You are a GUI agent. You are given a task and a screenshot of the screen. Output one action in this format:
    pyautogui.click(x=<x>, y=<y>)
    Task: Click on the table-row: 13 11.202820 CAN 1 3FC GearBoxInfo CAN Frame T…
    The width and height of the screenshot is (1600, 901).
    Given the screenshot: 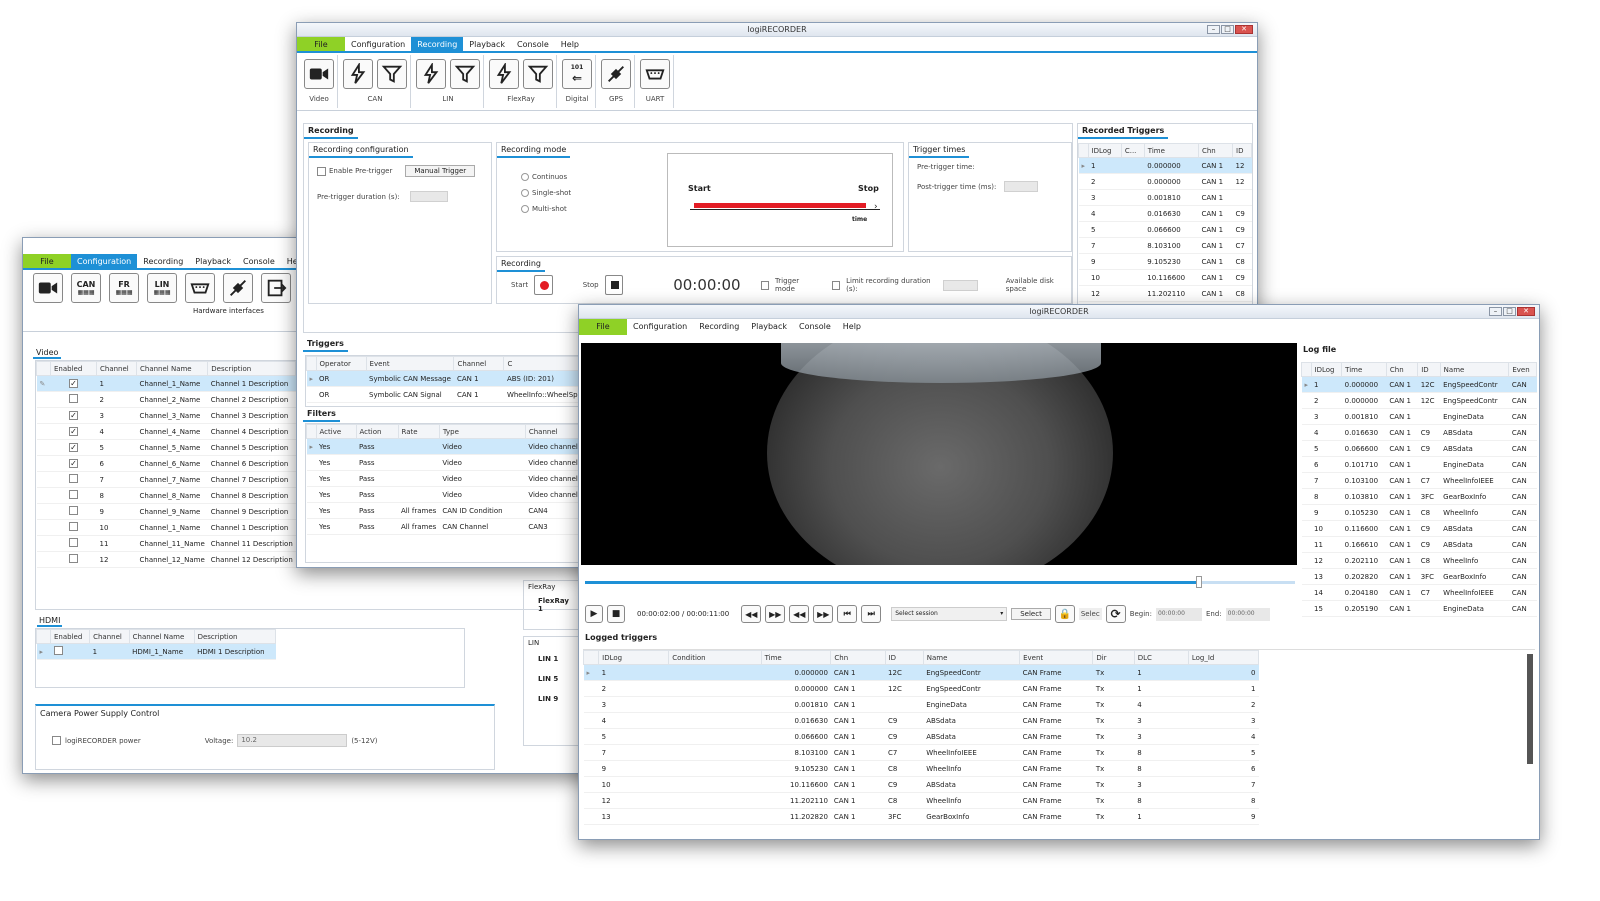 What is the action you would take?
    pyautogui.click(x=921, y=816)
    